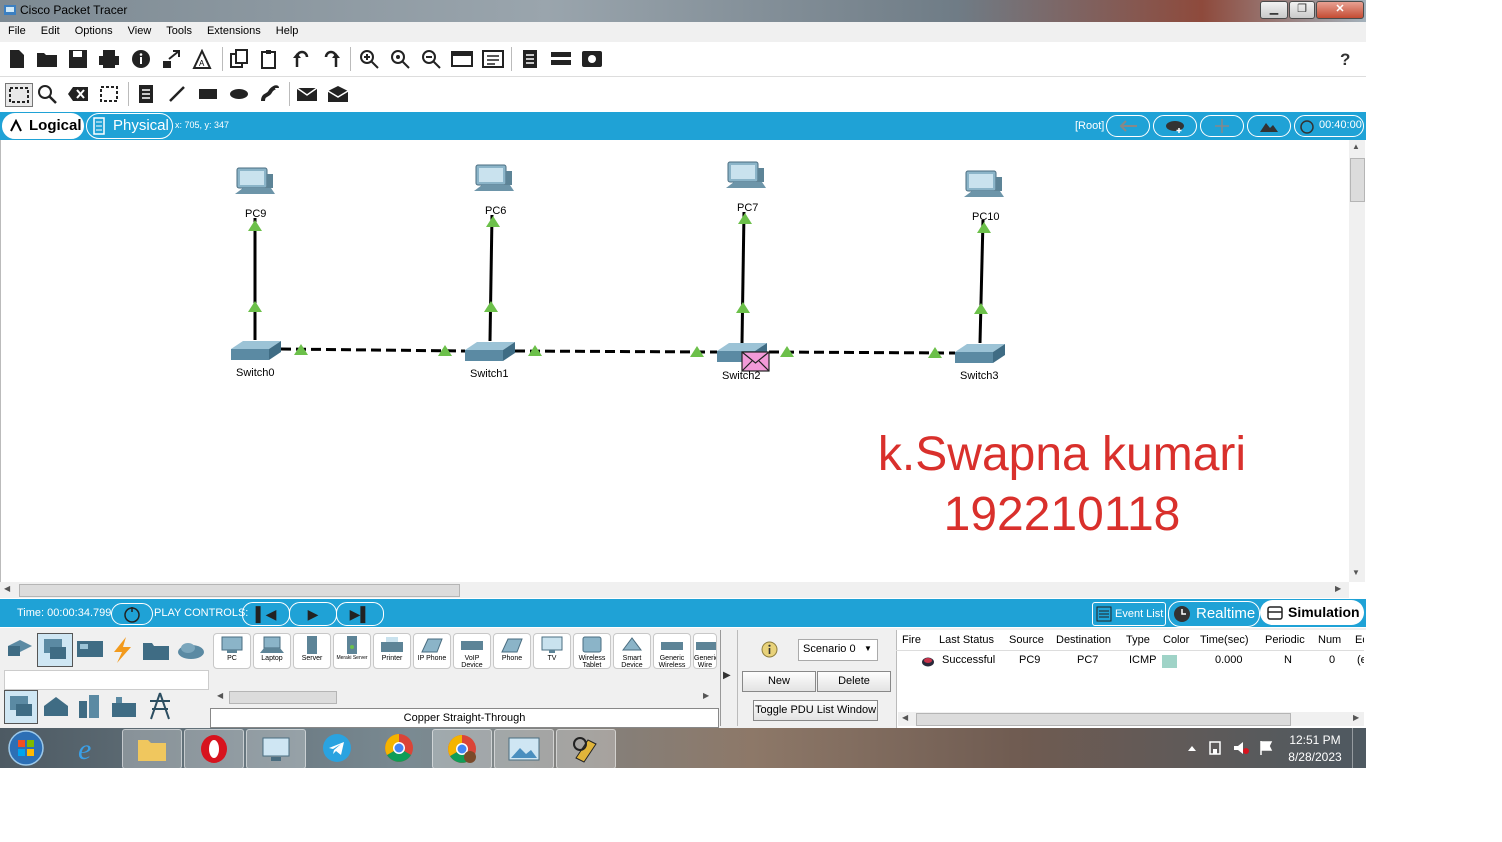  Describe the element at coordinates (47, 94) in the screenshot. I see `inspect-icon` at that location.